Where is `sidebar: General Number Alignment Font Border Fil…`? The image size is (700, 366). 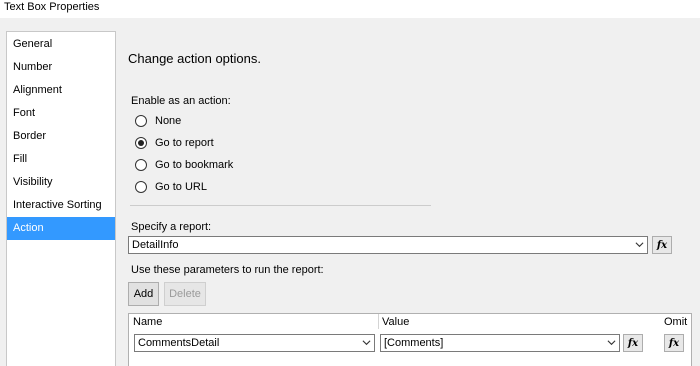 sidebar: General Number Alignment Font Border Fil… is located at coordinates (61, 198).